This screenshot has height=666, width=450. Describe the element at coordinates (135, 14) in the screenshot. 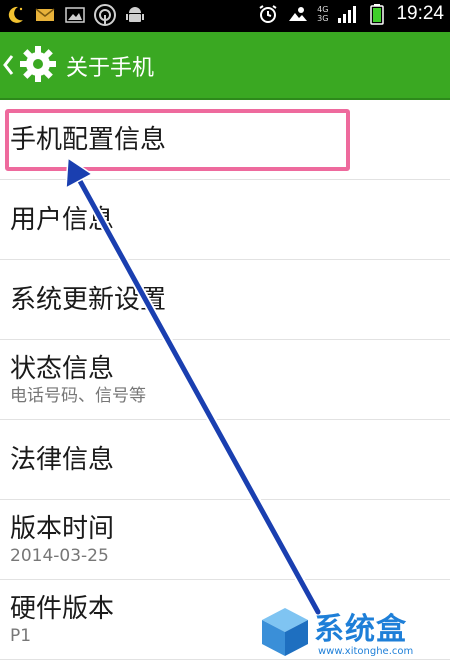

I see `android-icon` at that location.